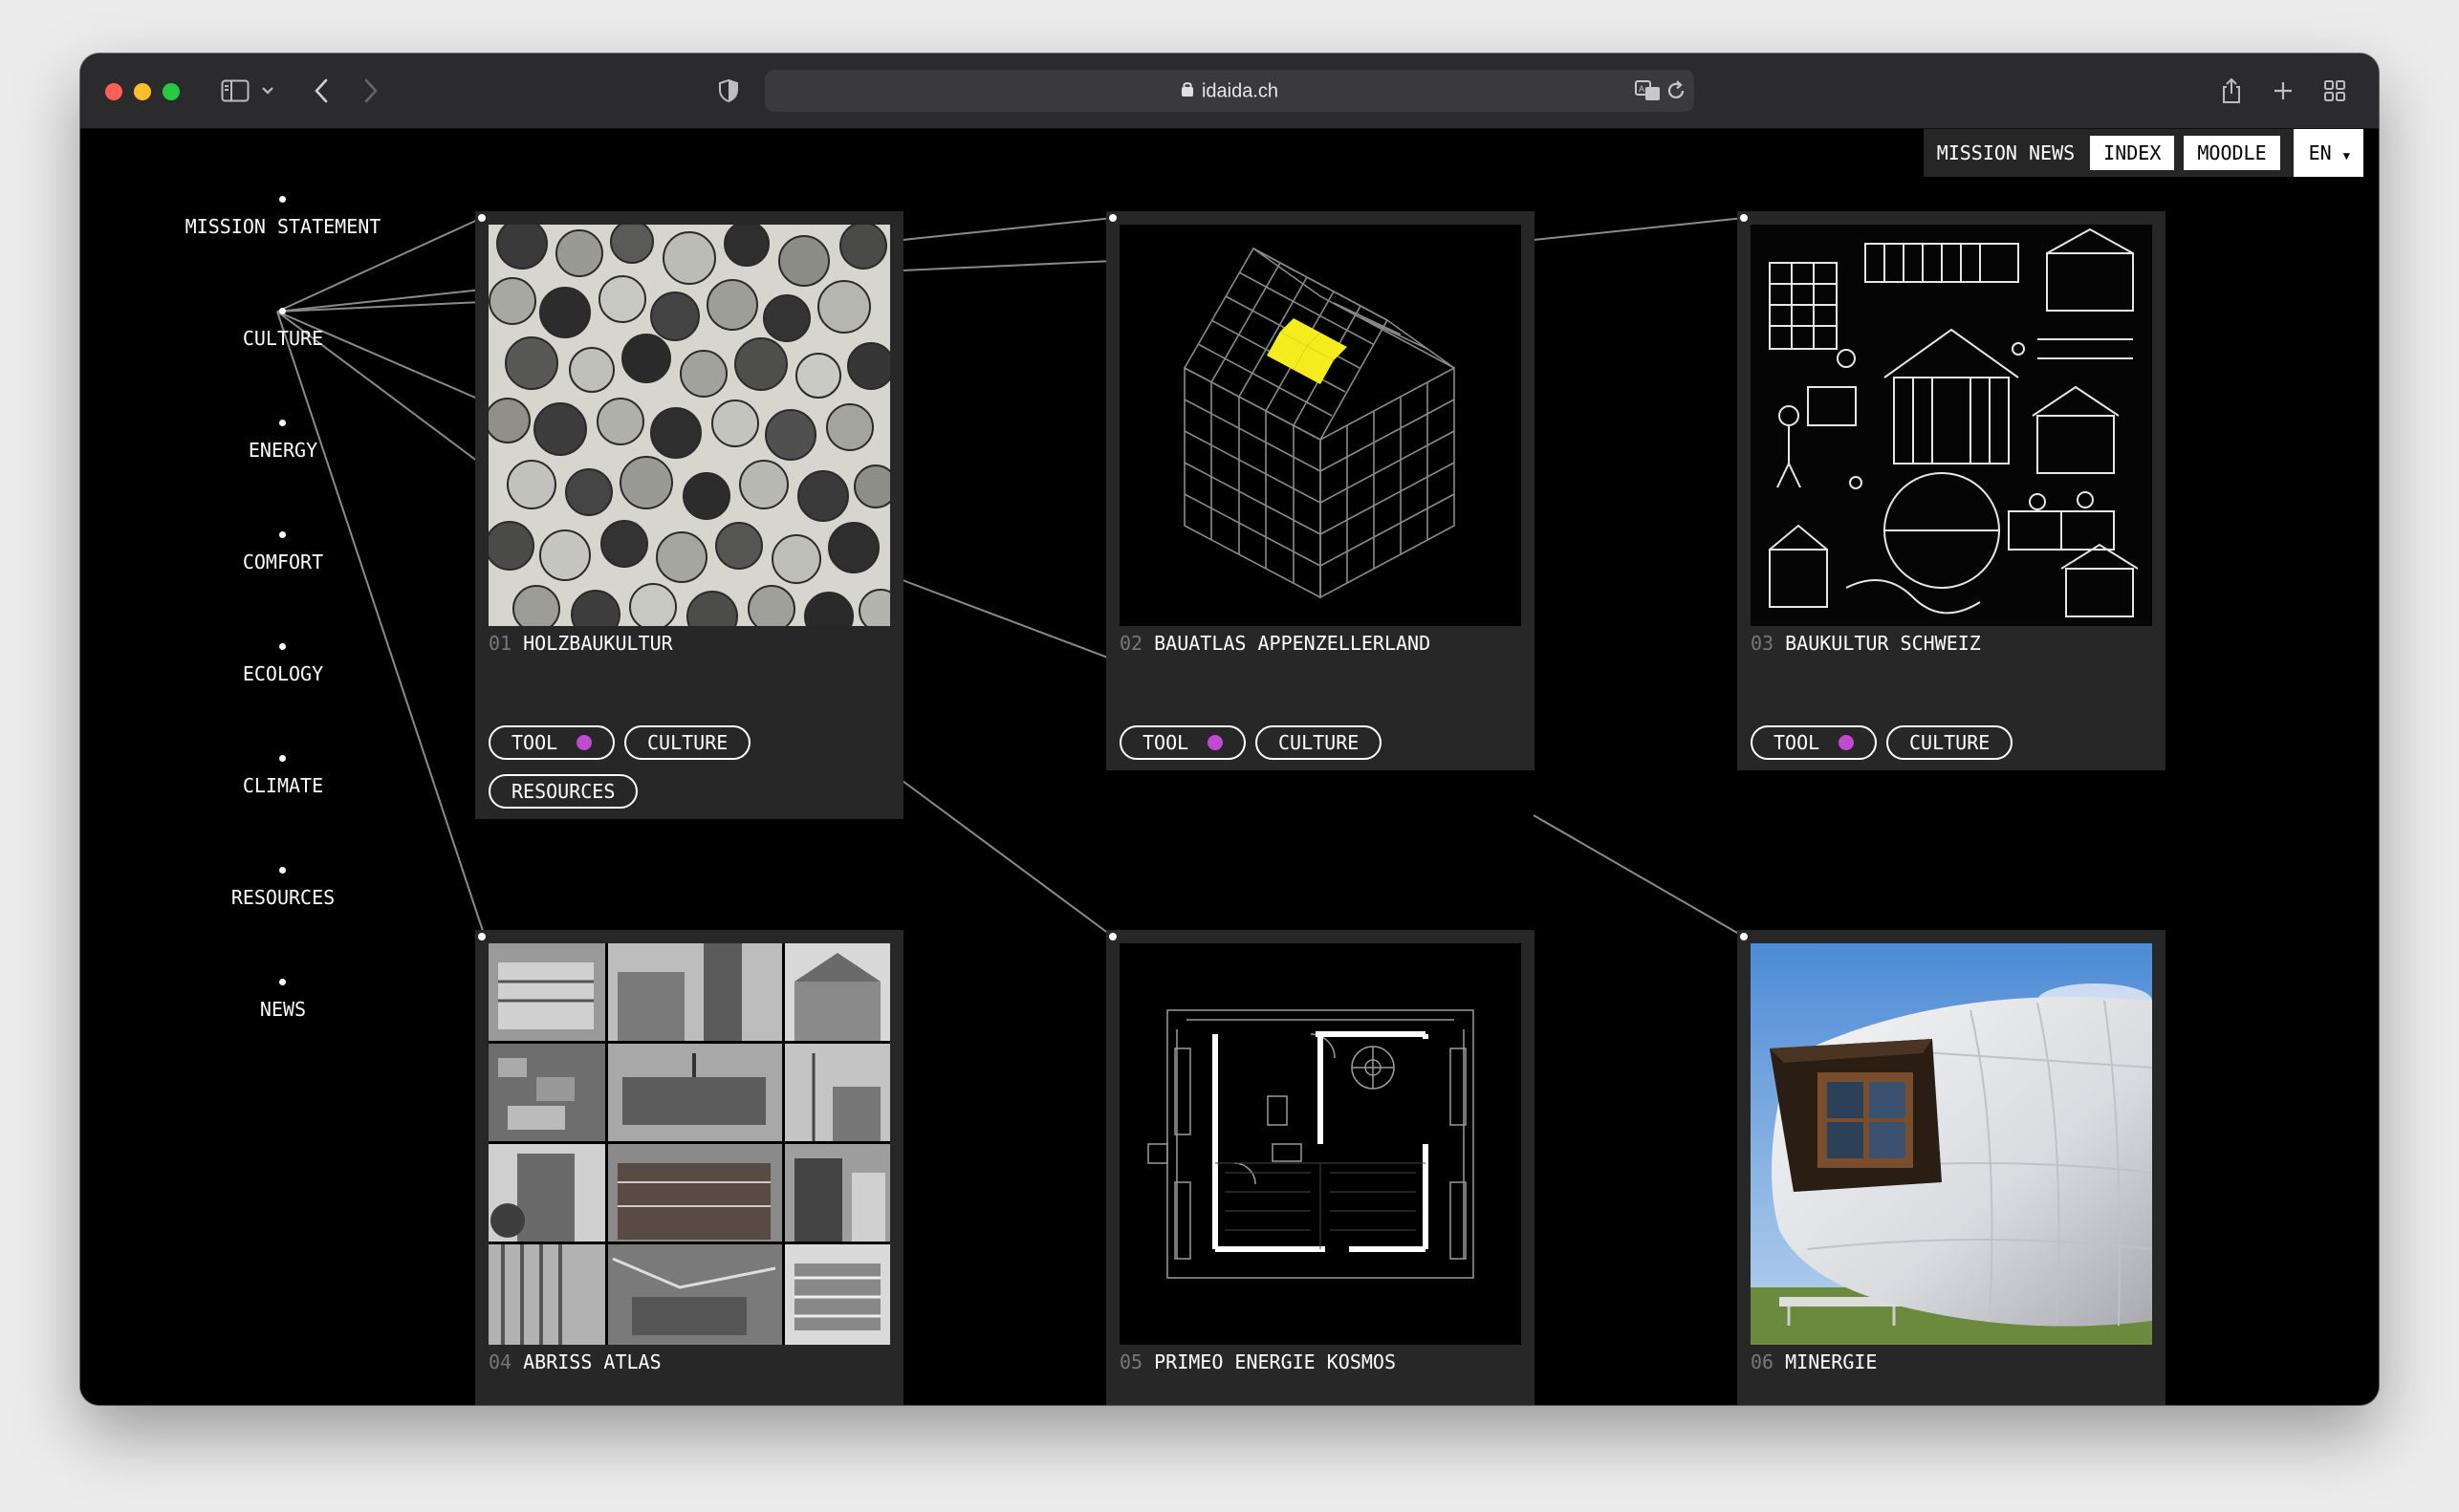  I want to click on sidebar-toggle-icon, so click(235, 91).